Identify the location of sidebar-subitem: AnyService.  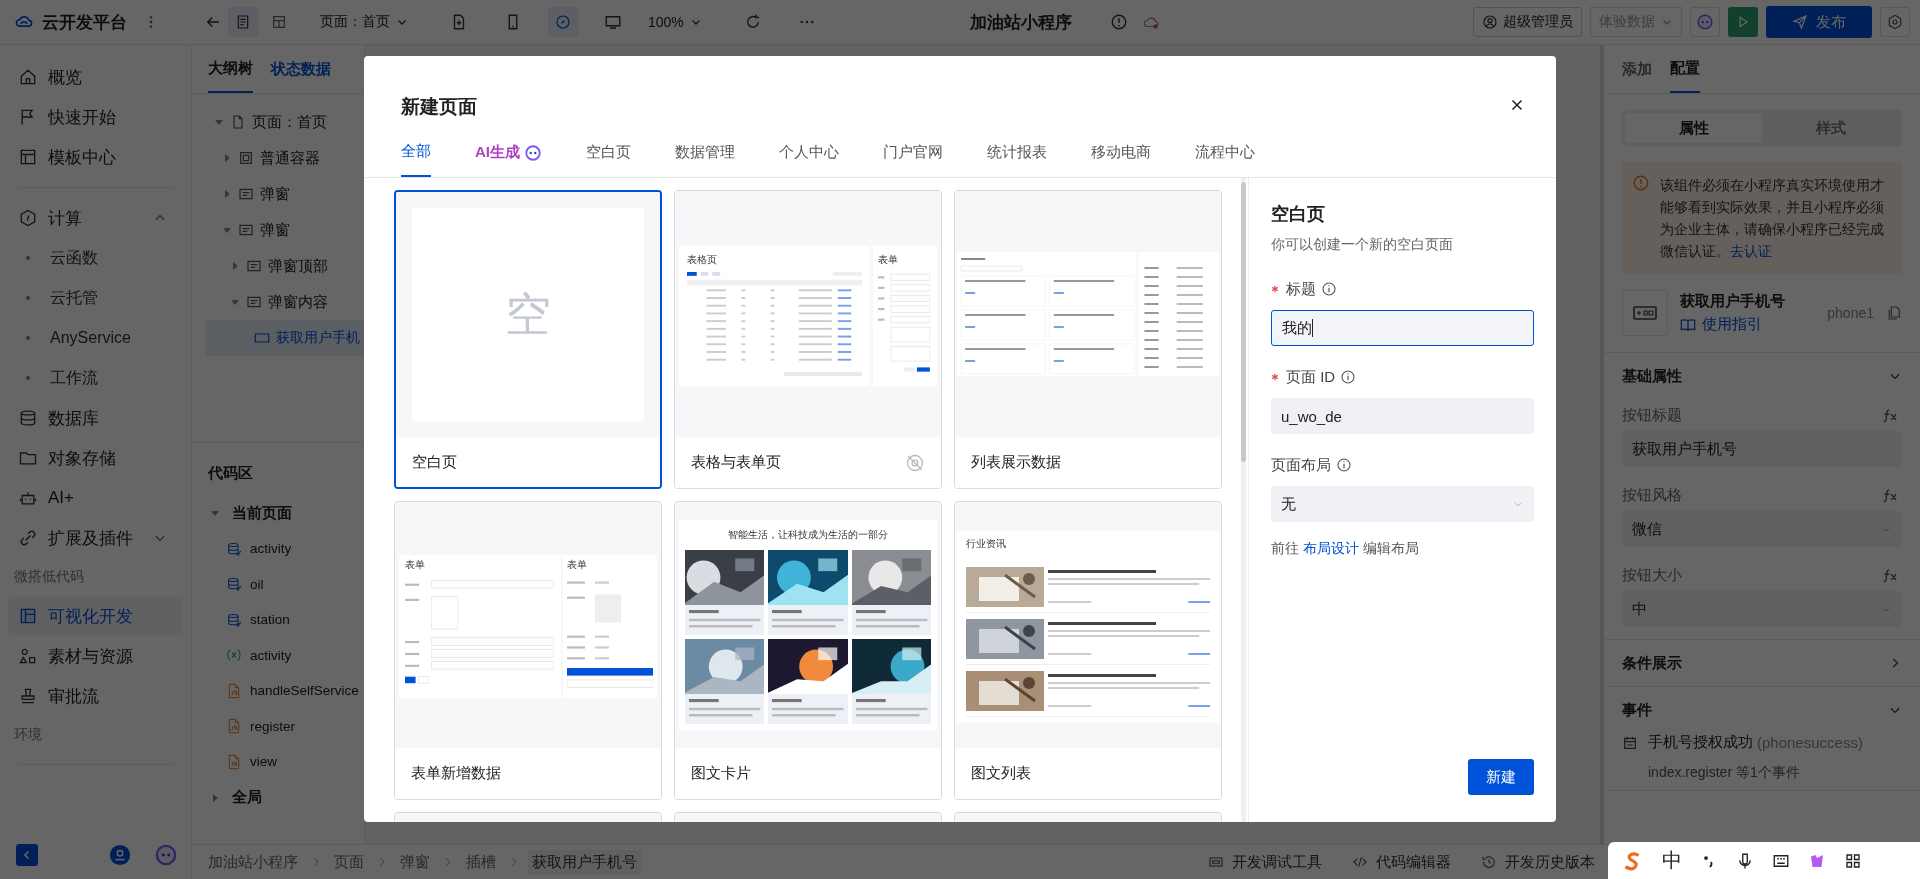
(95, 338).